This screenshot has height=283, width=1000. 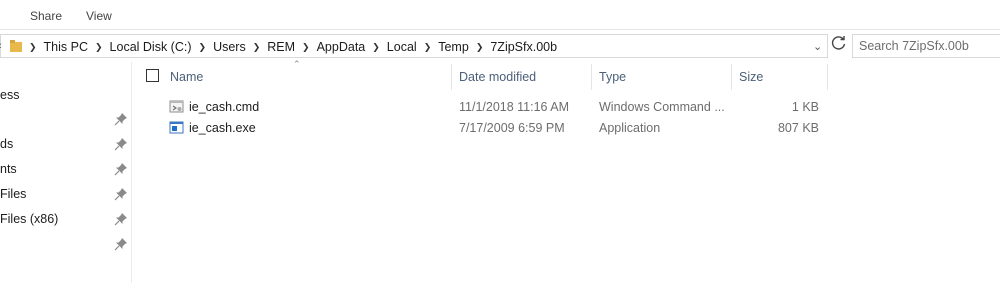 What do you see at coordinates (630, 128) in the screenshot?
I see `file-type: Application` at bounding box center [630, 128].